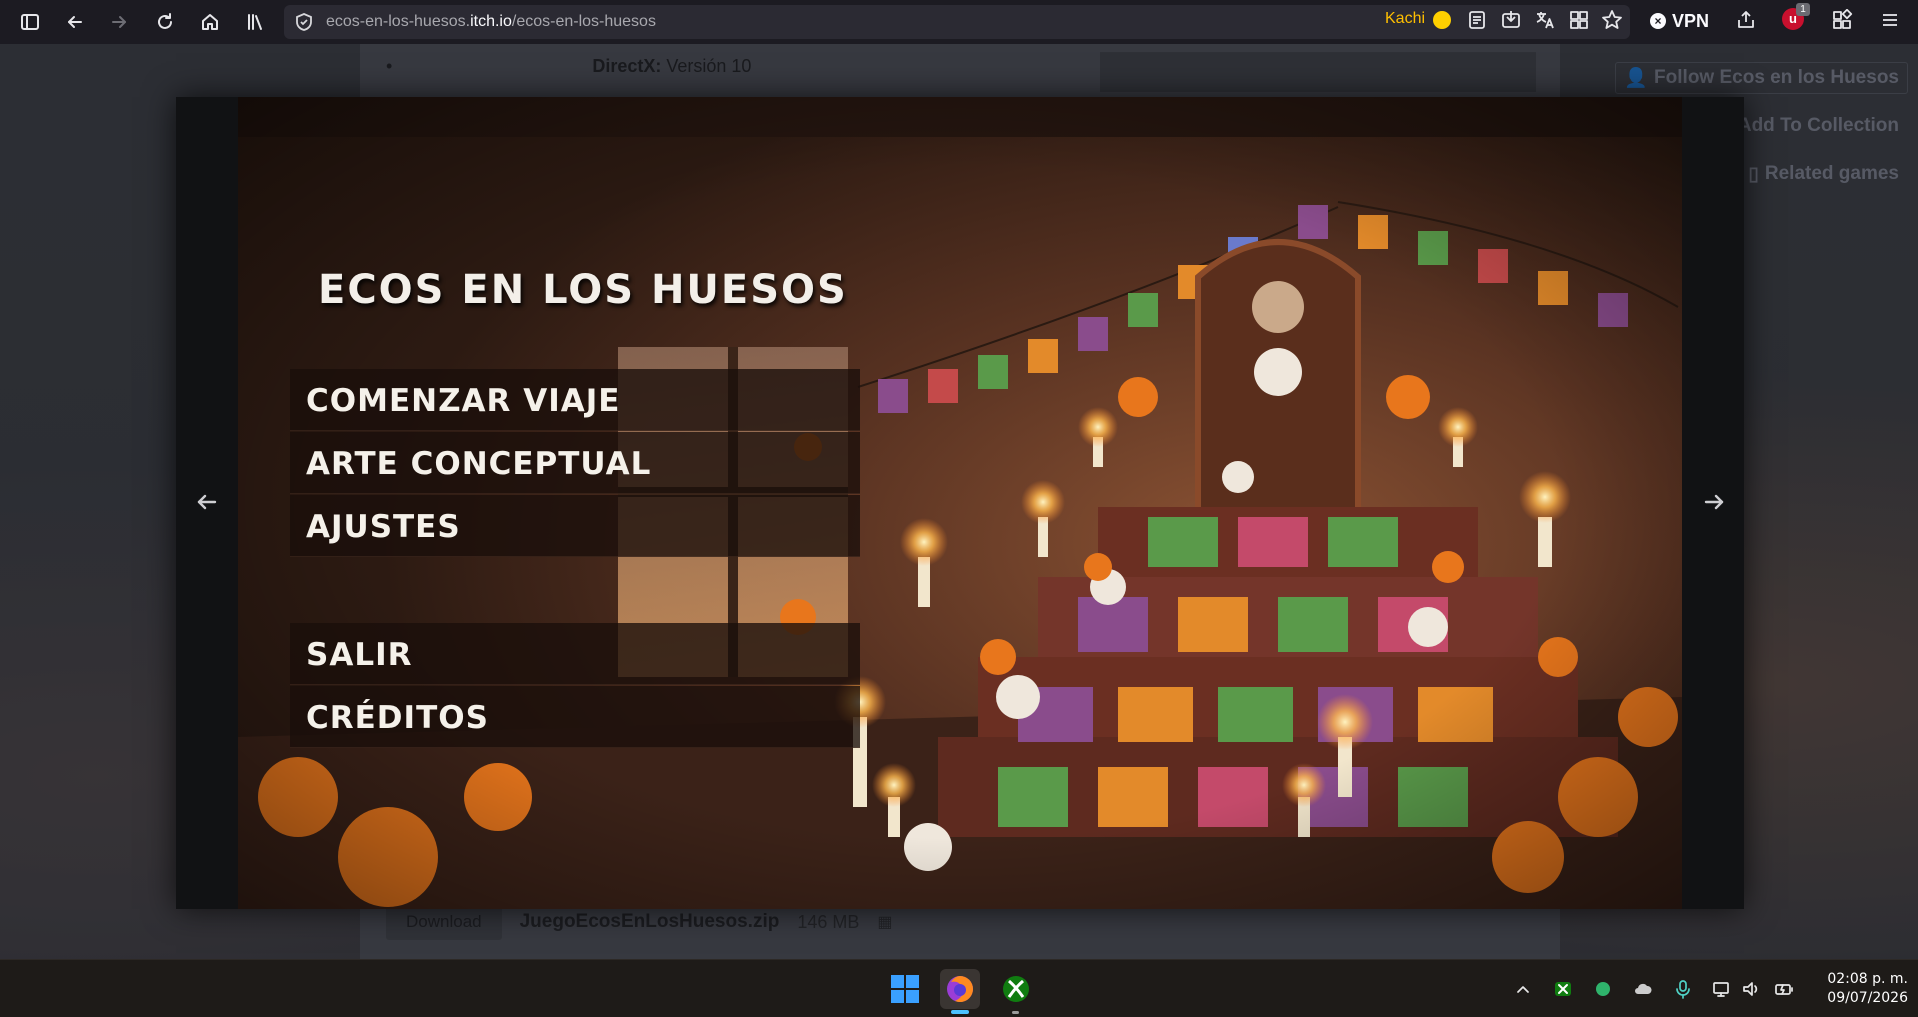  I want to click on save-pocket-icon, so click(1511, 20).